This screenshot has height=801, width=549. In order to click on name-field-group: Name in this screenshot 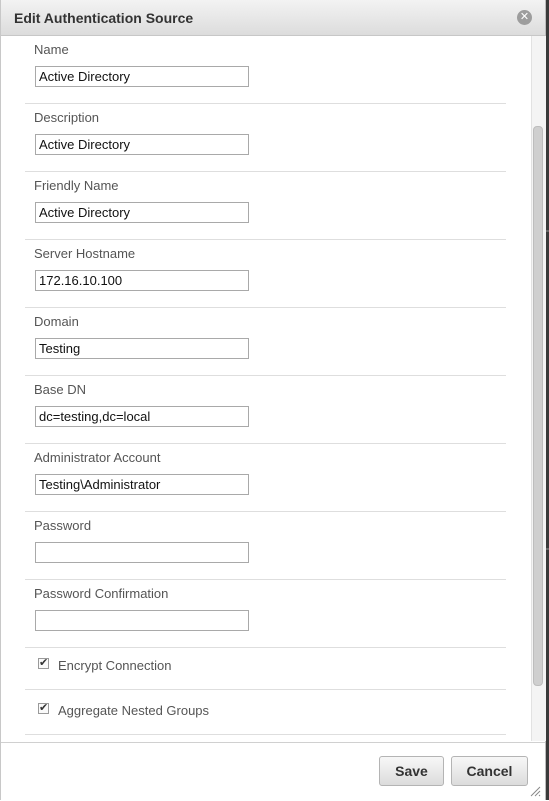, I will do `click(265, 70)`.